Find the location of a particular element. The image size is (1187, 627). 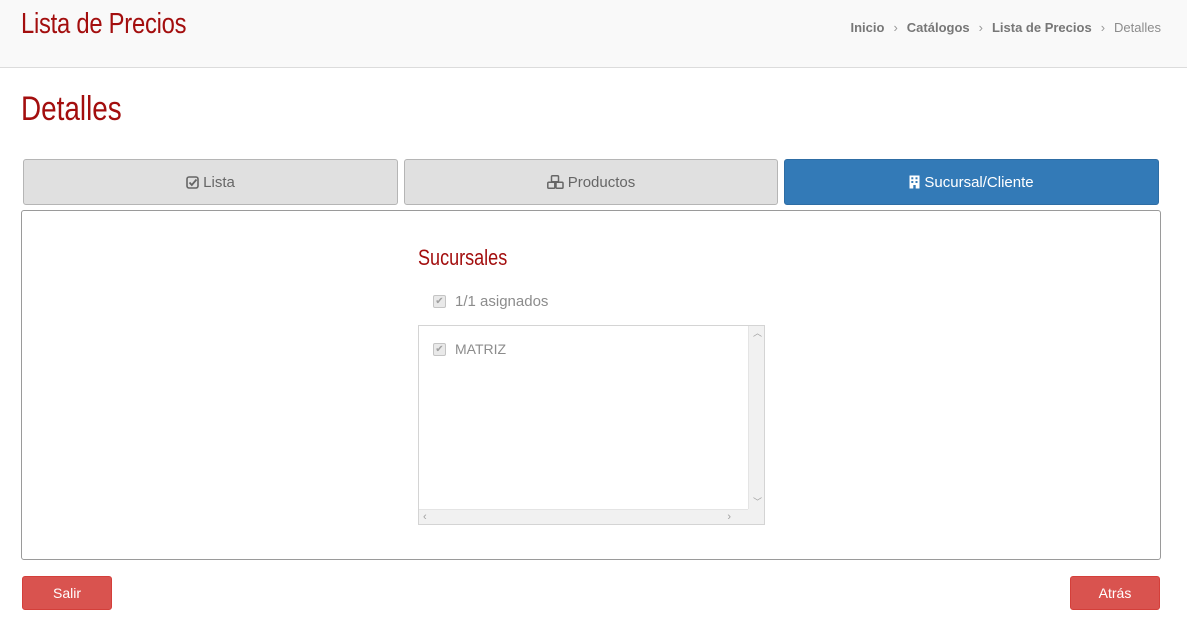

select-all-checkbox: ✔ 1/1 asignados is located at coordinates (490, 301).